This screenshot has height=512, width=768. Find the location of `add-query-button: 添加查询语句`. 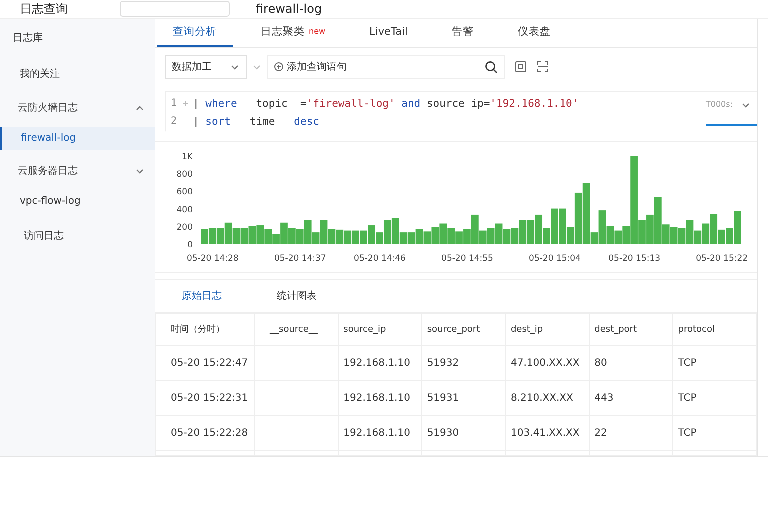

add-query-button: 添加查询语句 is located at coordinates (310, 67).